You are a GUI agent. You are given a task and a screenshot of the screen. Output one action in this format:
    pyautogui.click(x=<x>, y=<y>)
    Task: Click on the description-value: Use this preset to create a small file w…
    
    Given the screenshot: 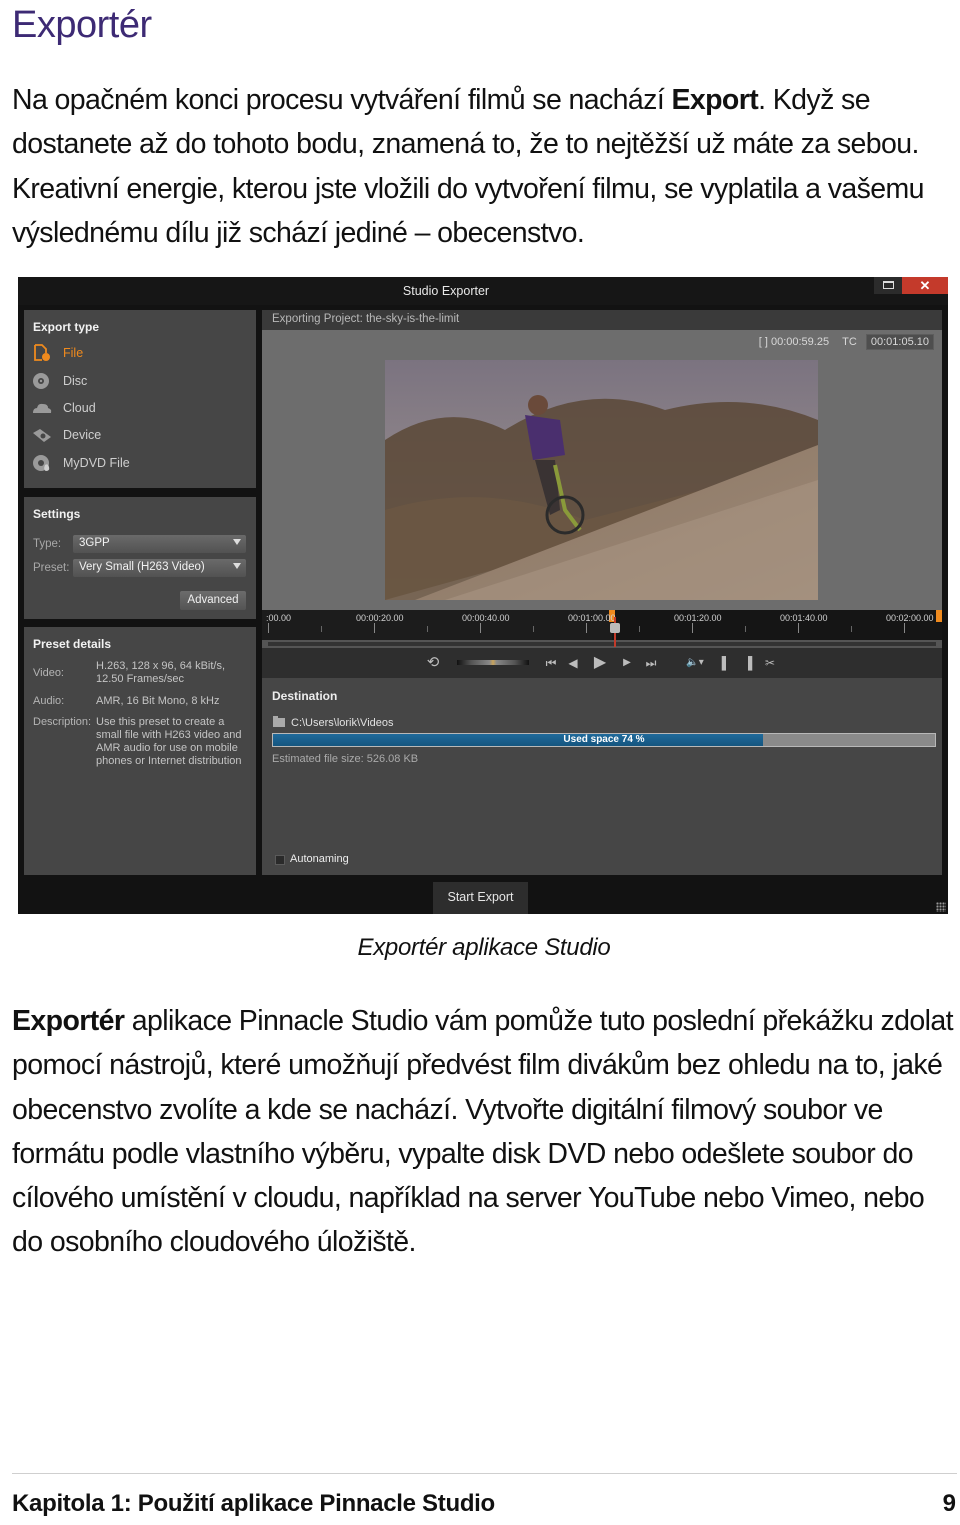 What is the action you would take?
    pyautogui.click(x=169, y=741)
    